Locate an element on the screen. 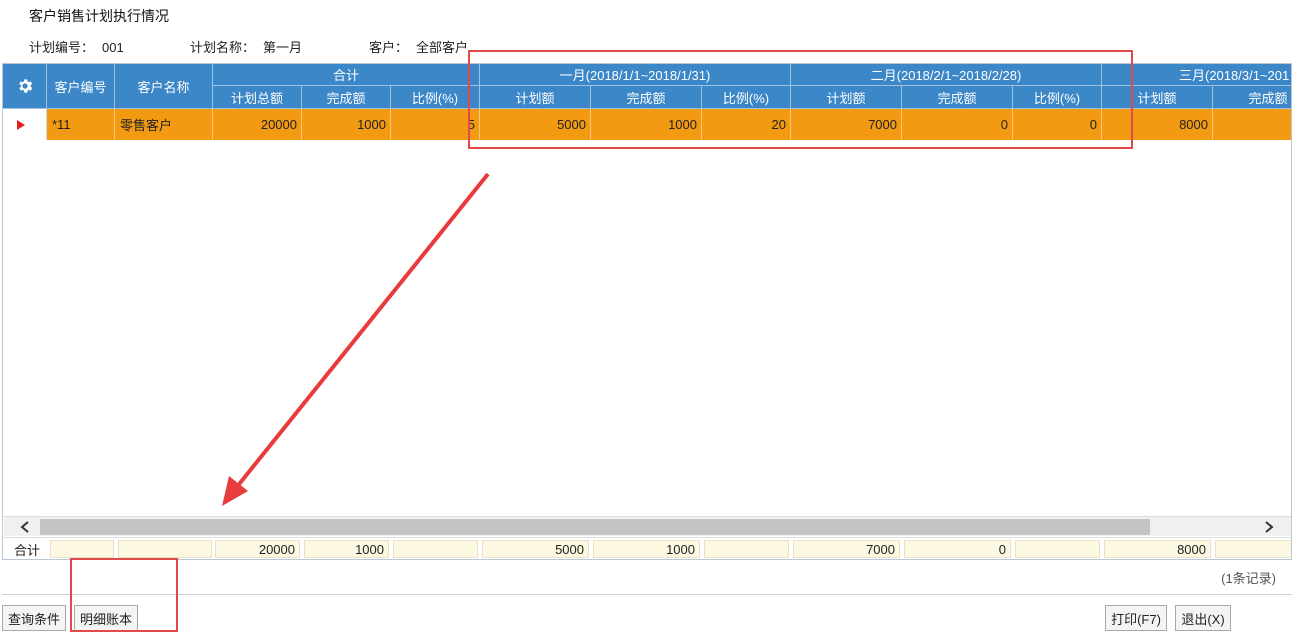 The height and width of the screenshot is (643, 1294). total-cell-mar-plan: 8000 is located at coordinates (1157, 549).